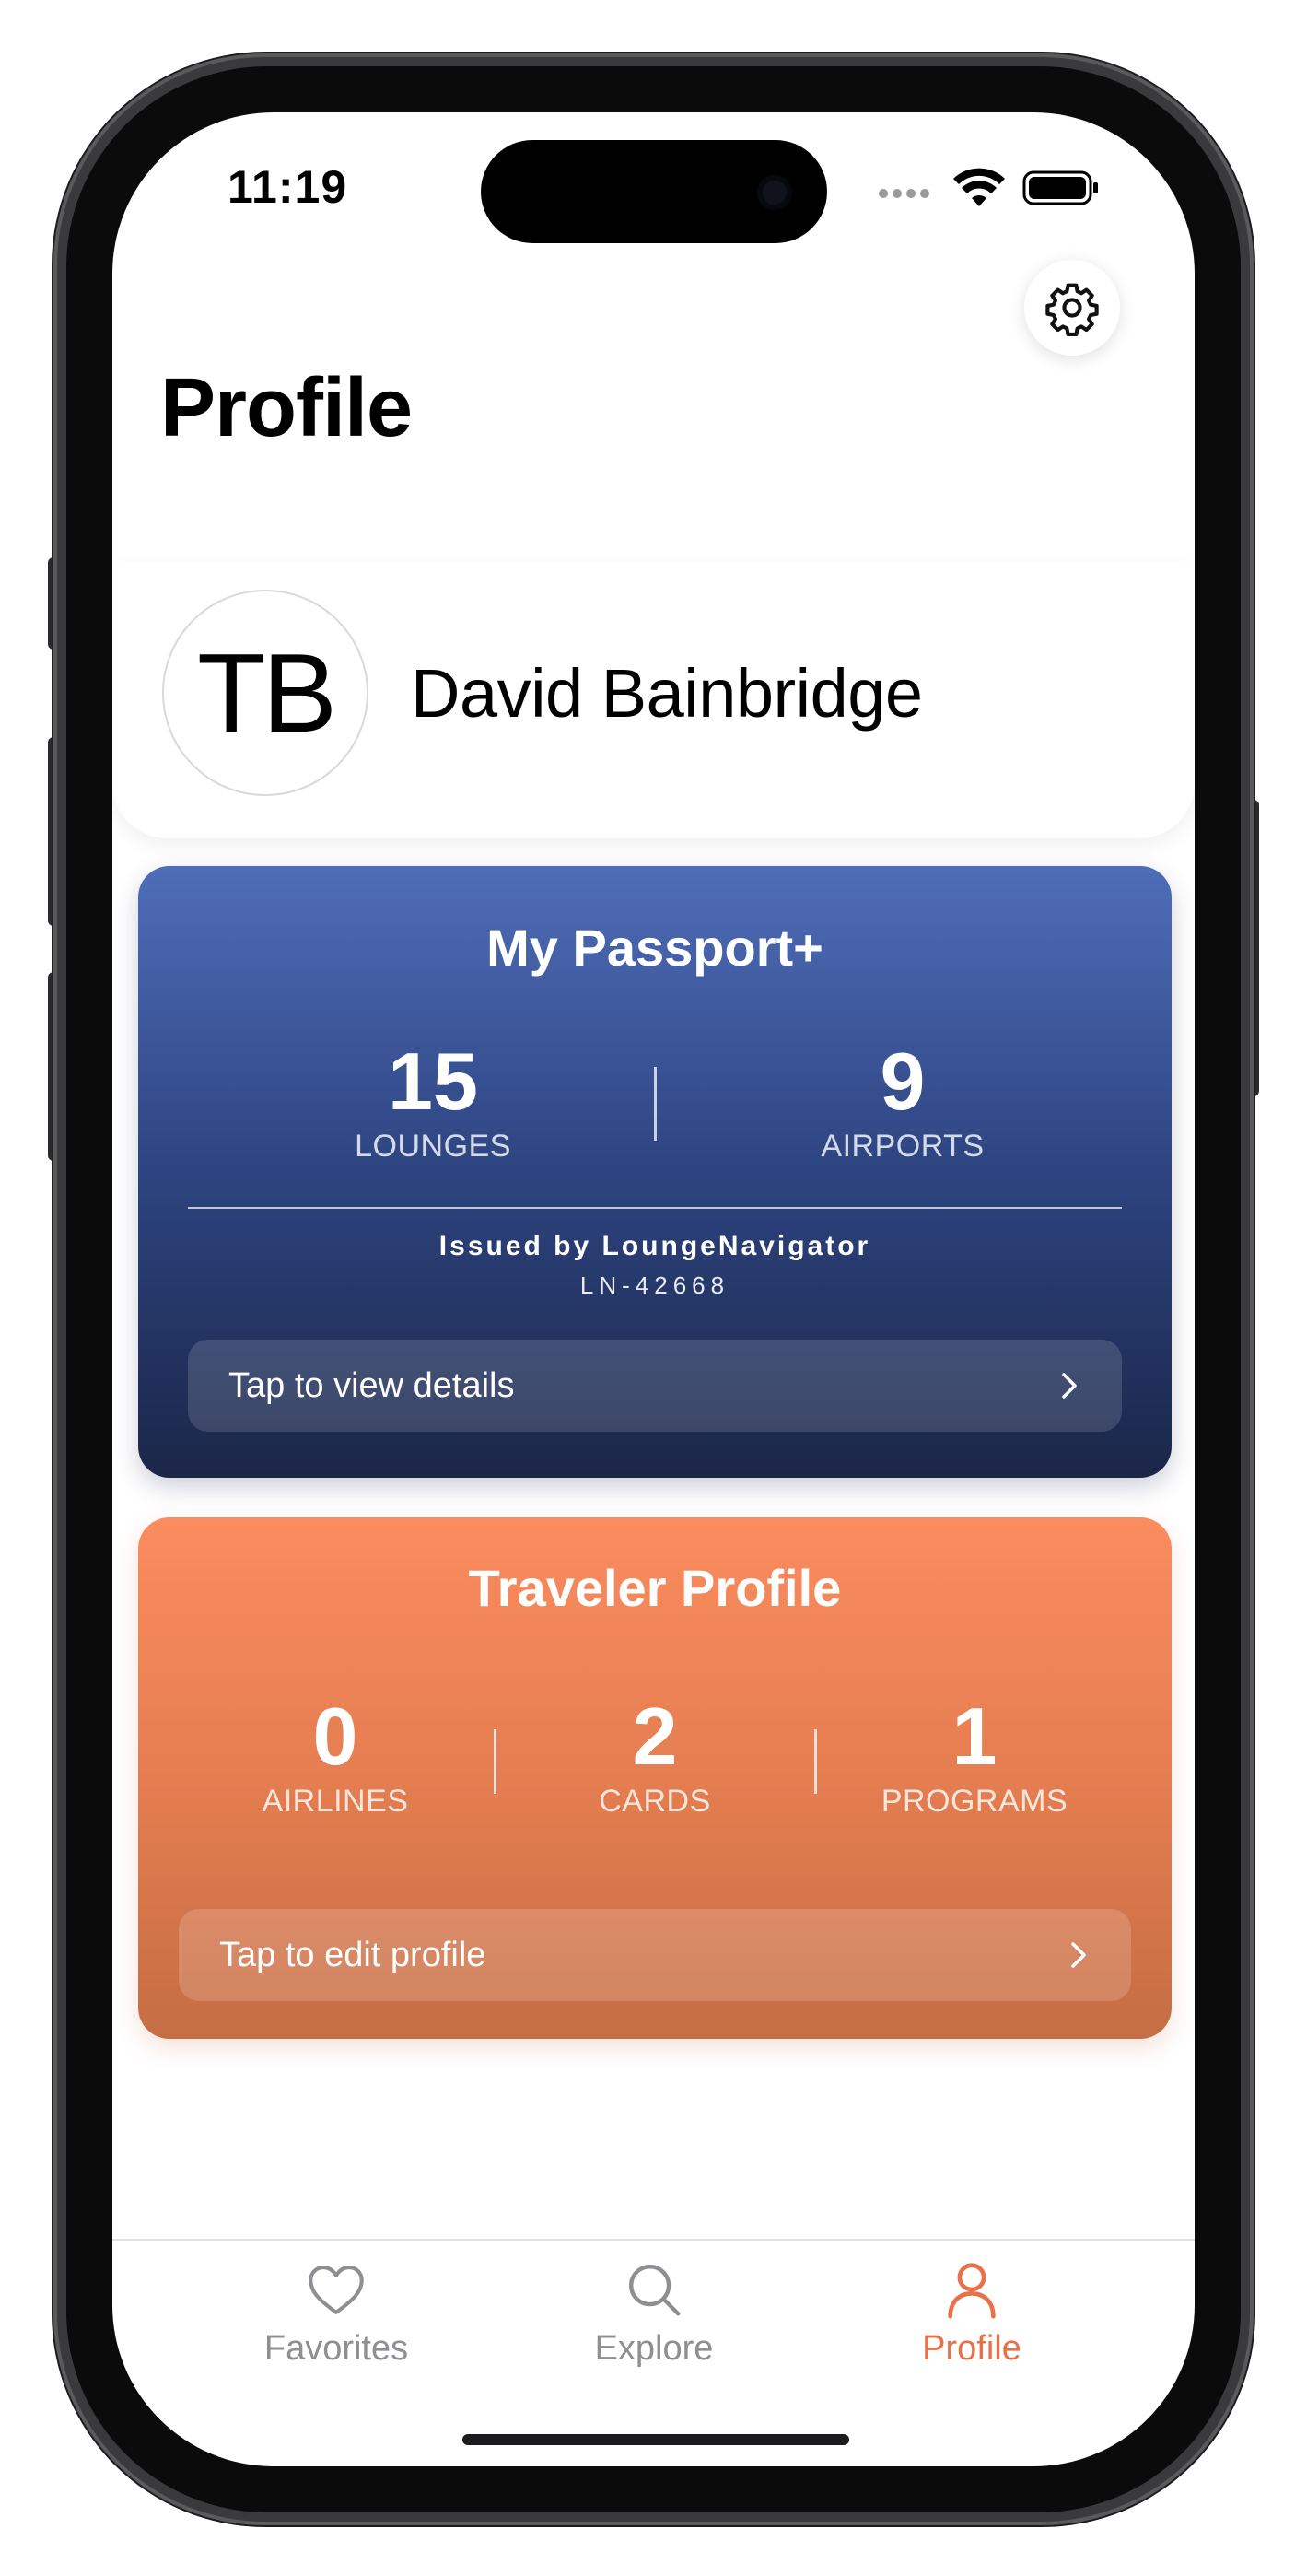 The image size is (1307, 2576). I want to click on gear-icon, so click(1072, 309).